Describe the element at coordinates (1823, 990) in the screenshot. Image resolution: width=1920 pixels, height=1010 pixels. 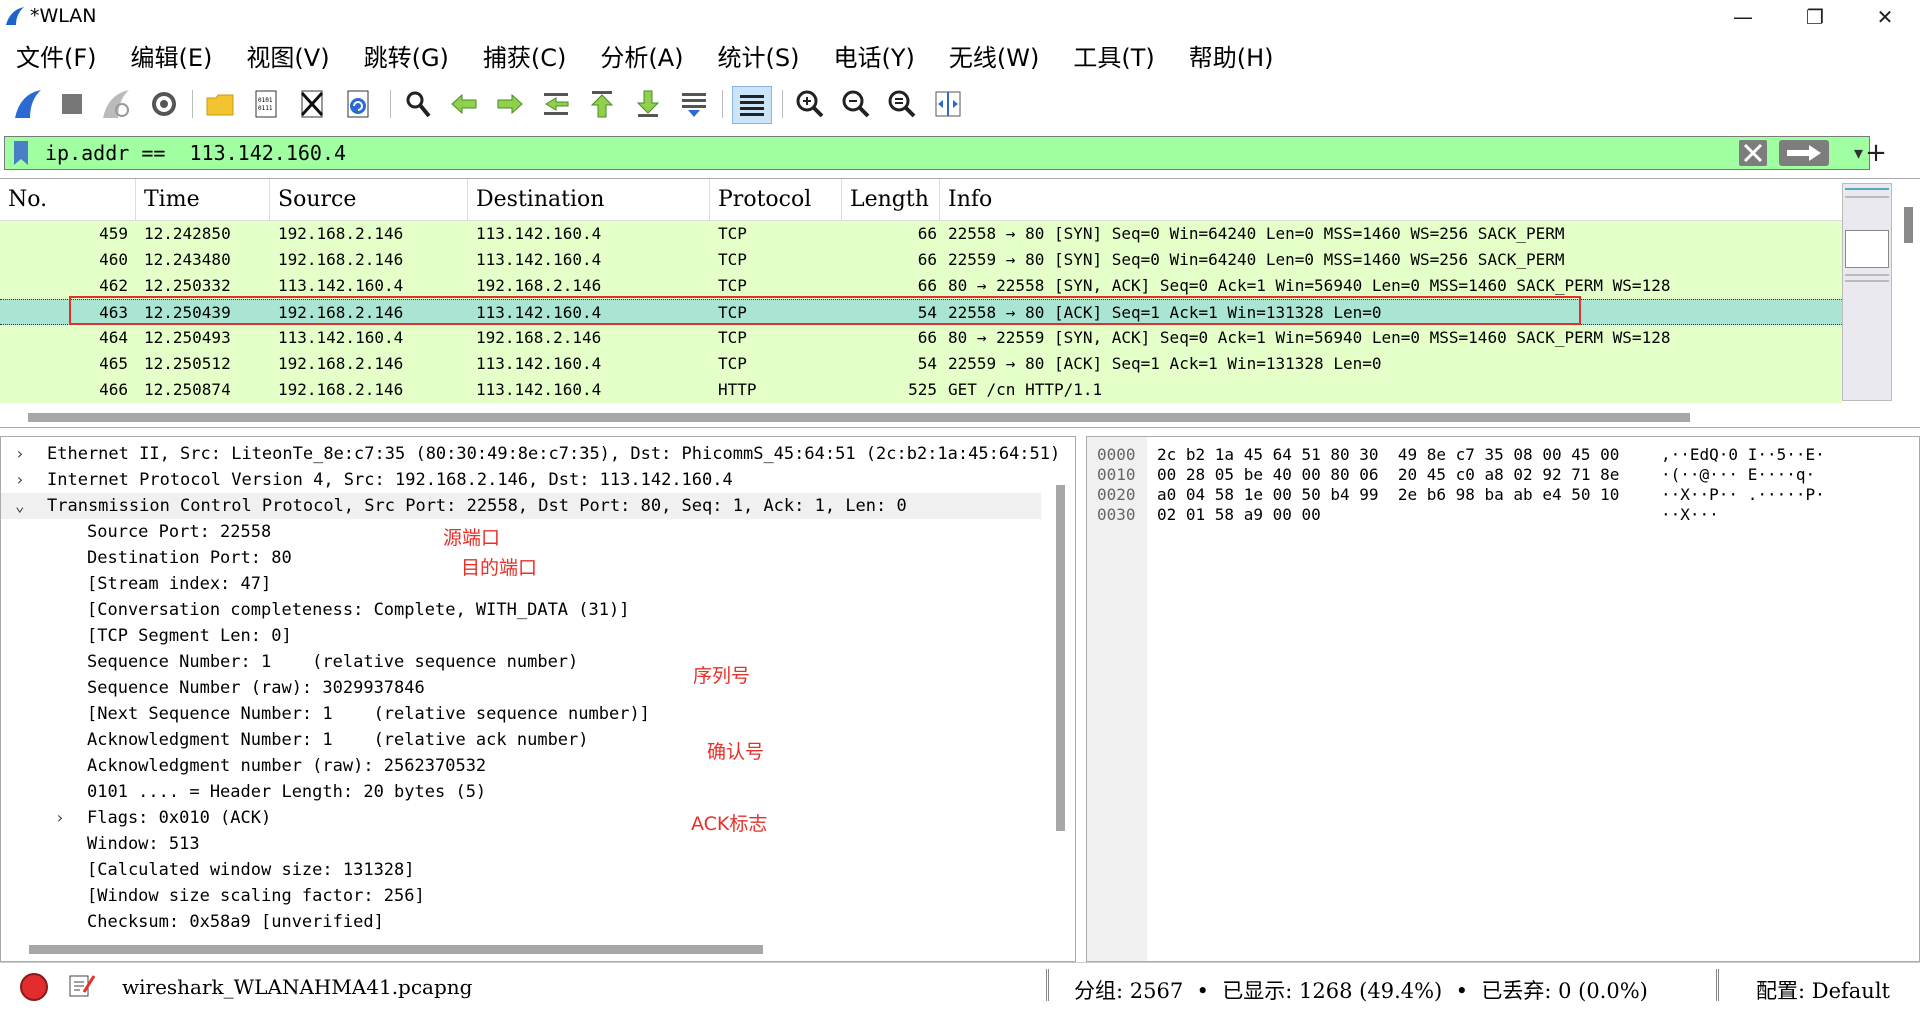
I see `profile-selector: 配置: Default` at that location.